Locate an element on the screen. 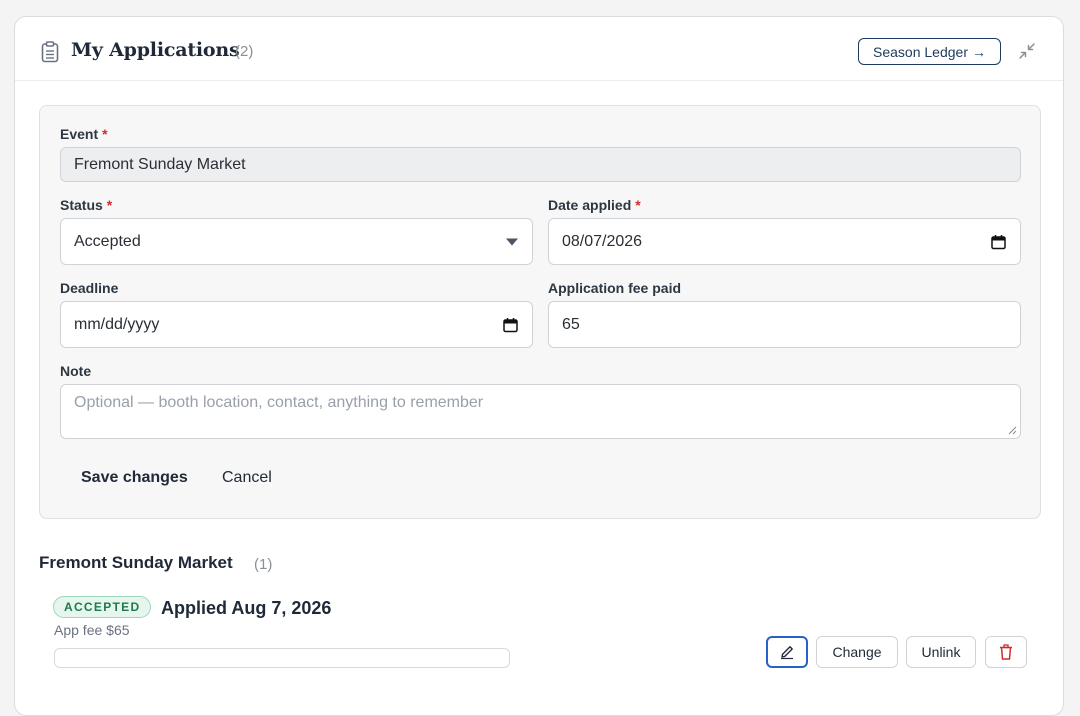  season-ledger-label: Season Ledger is located at coordinates (920, 51).